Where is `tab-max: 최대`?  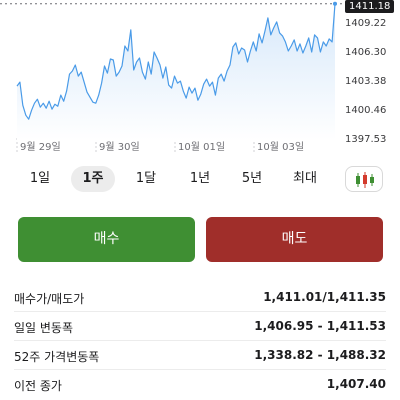 tab-max: 최대 is located at coordinates (305, 179).